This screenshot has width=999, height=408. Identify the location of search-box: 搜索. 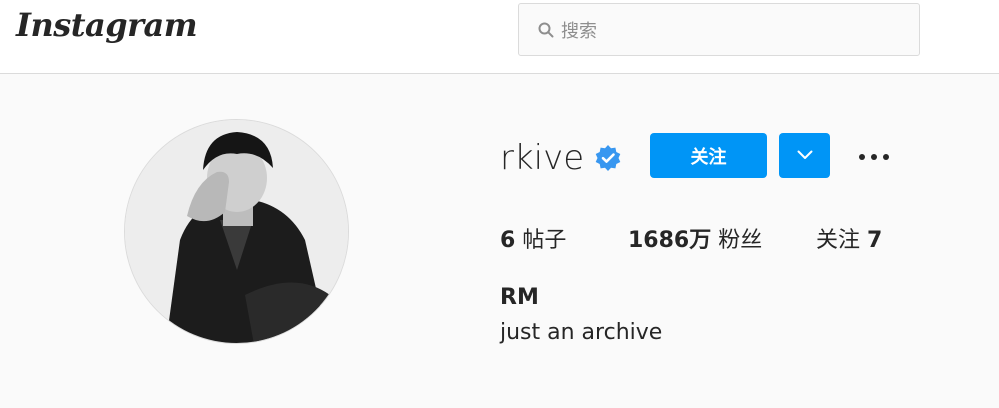
(719, 29).